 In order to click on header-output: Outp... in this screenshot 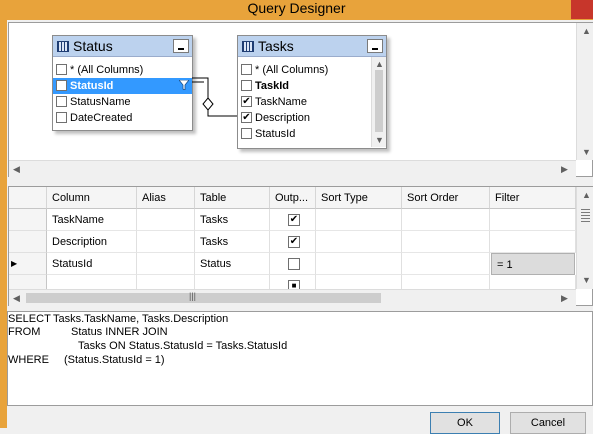, I will do `click(293, 198)`.